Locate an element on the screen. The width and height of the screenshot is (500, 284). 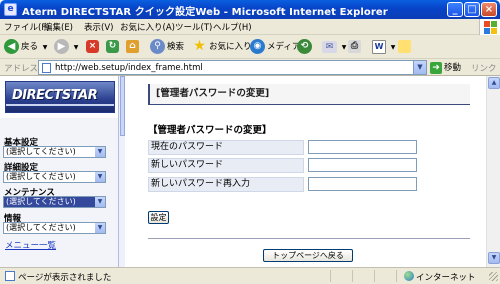
logo-stripe is located at coordinates (60, 105).